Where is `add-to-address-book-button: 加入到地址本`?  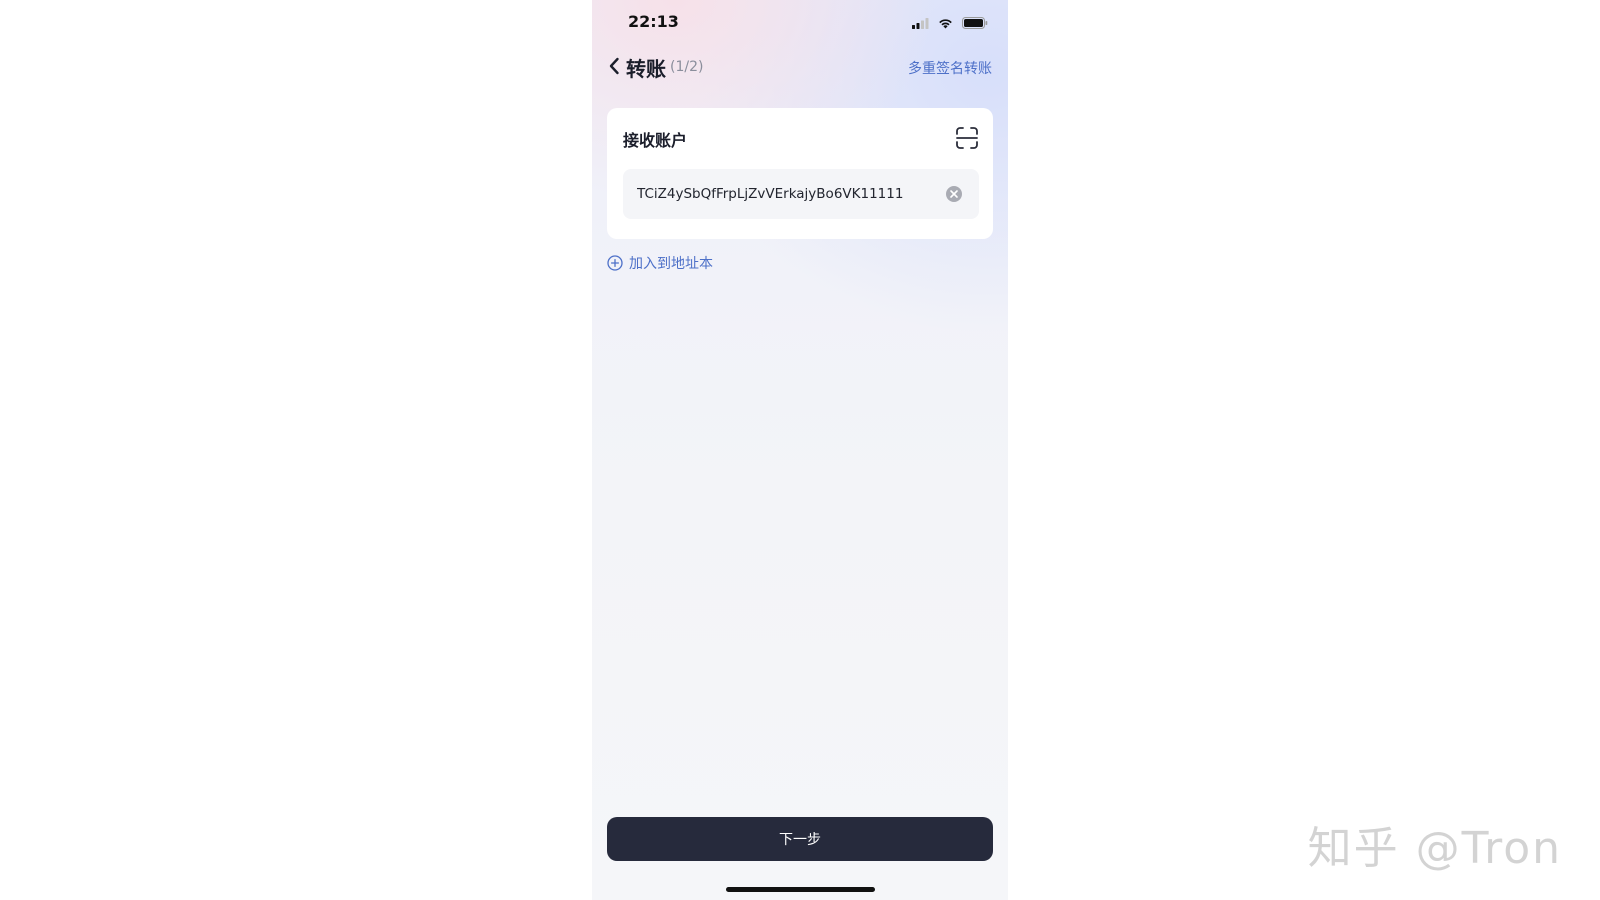
add-to-address-book-button: 加入到地址本 is located at coordinates (660, 263).